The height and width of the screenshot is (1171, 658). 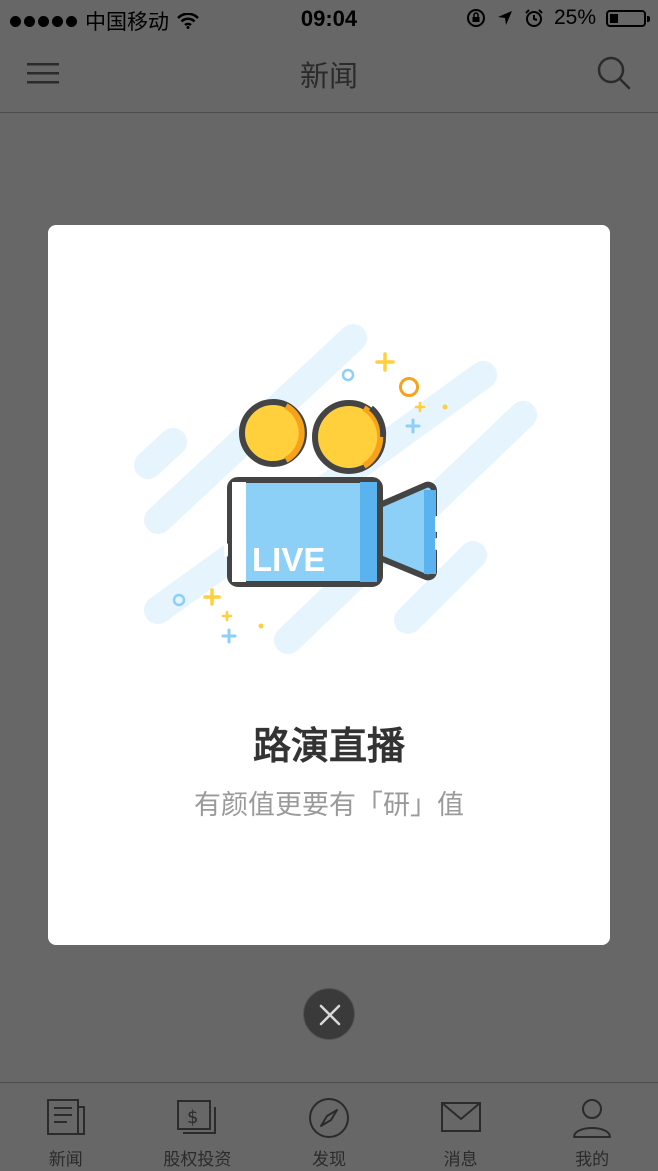 What do you see at coordinates (475, 18) in the screenshot?
I see `rotation-lock-icon` at bounding box center [475, 18].